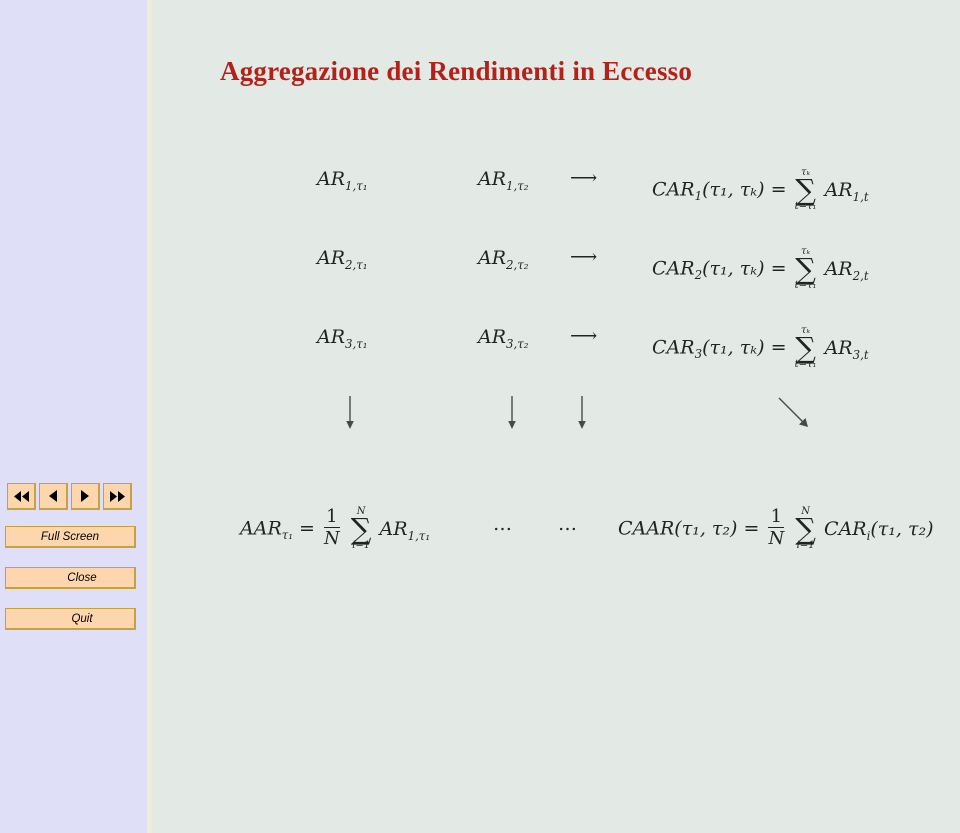  Describe the element at coordinates (805, 348) in the screenshot. I see `row3-summation: τₖ ∑ t=τ₁` at that location.